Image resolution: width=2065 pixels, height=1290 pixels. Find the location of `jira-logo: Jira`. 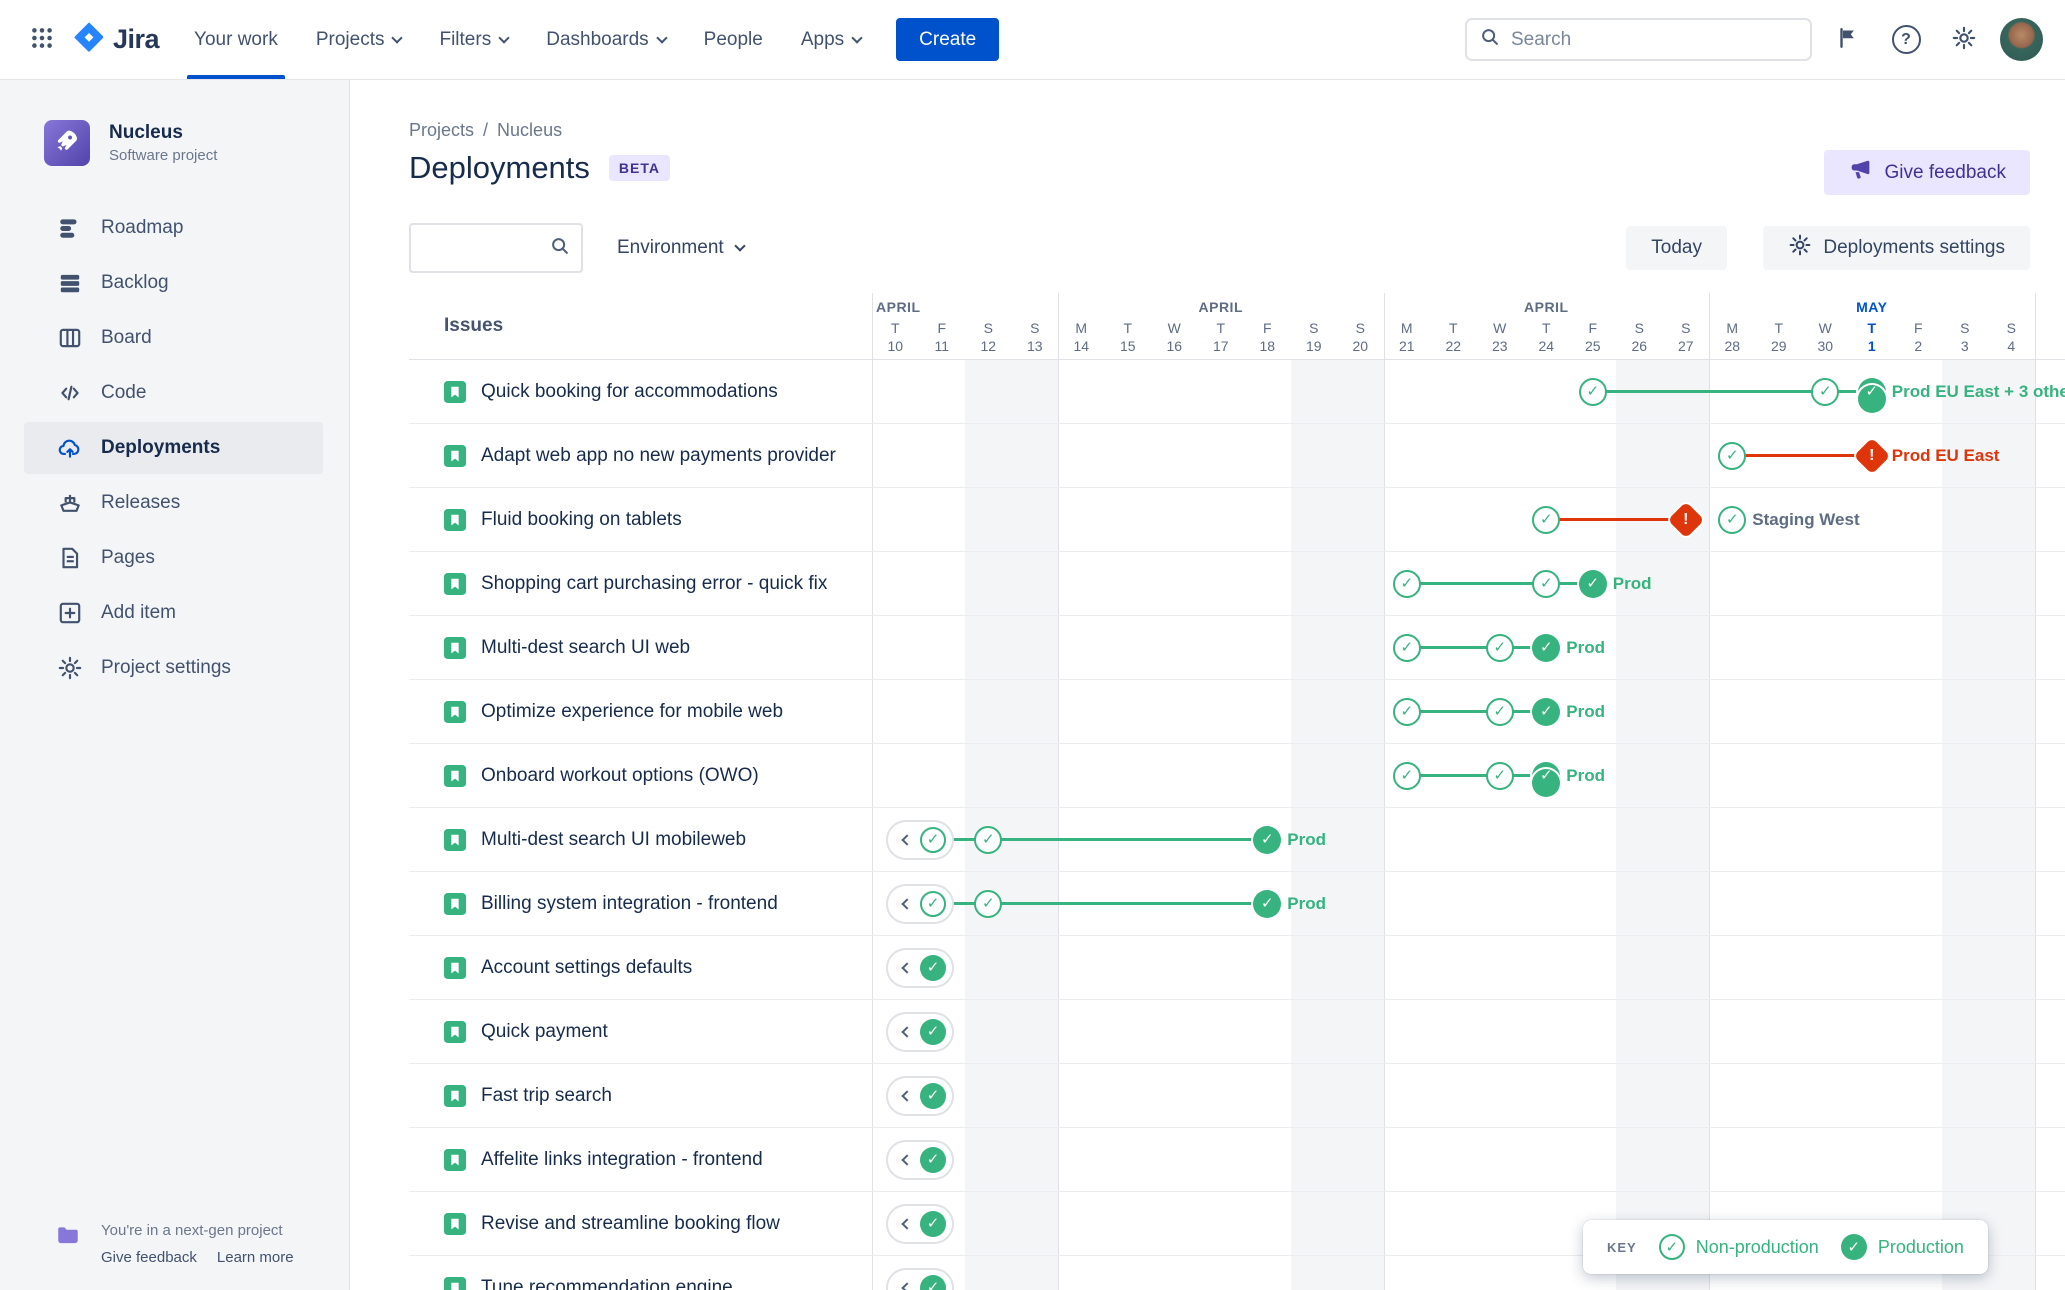

jira-logo: Jira is located at coordinates (117, 39).